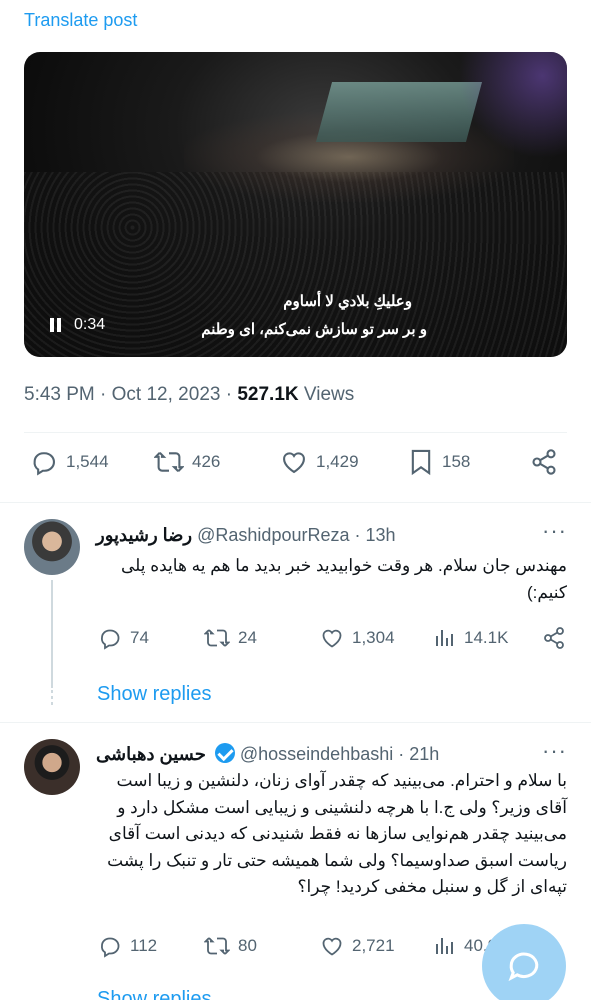  What do you see at coordinates (456, 461) in the screenshot?
I see `bookmark-count: 158` at bounding box center [456, 461].